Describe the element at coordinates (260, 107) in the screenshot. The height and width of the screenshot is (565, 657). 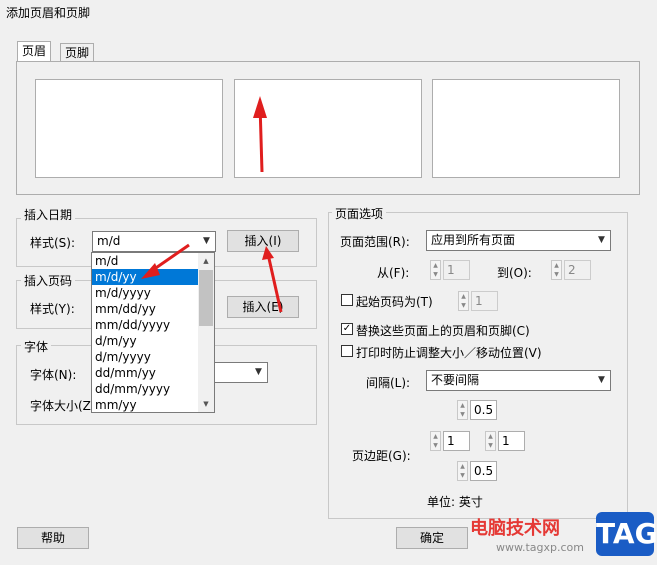
I see `arrow-1-head` at that location.